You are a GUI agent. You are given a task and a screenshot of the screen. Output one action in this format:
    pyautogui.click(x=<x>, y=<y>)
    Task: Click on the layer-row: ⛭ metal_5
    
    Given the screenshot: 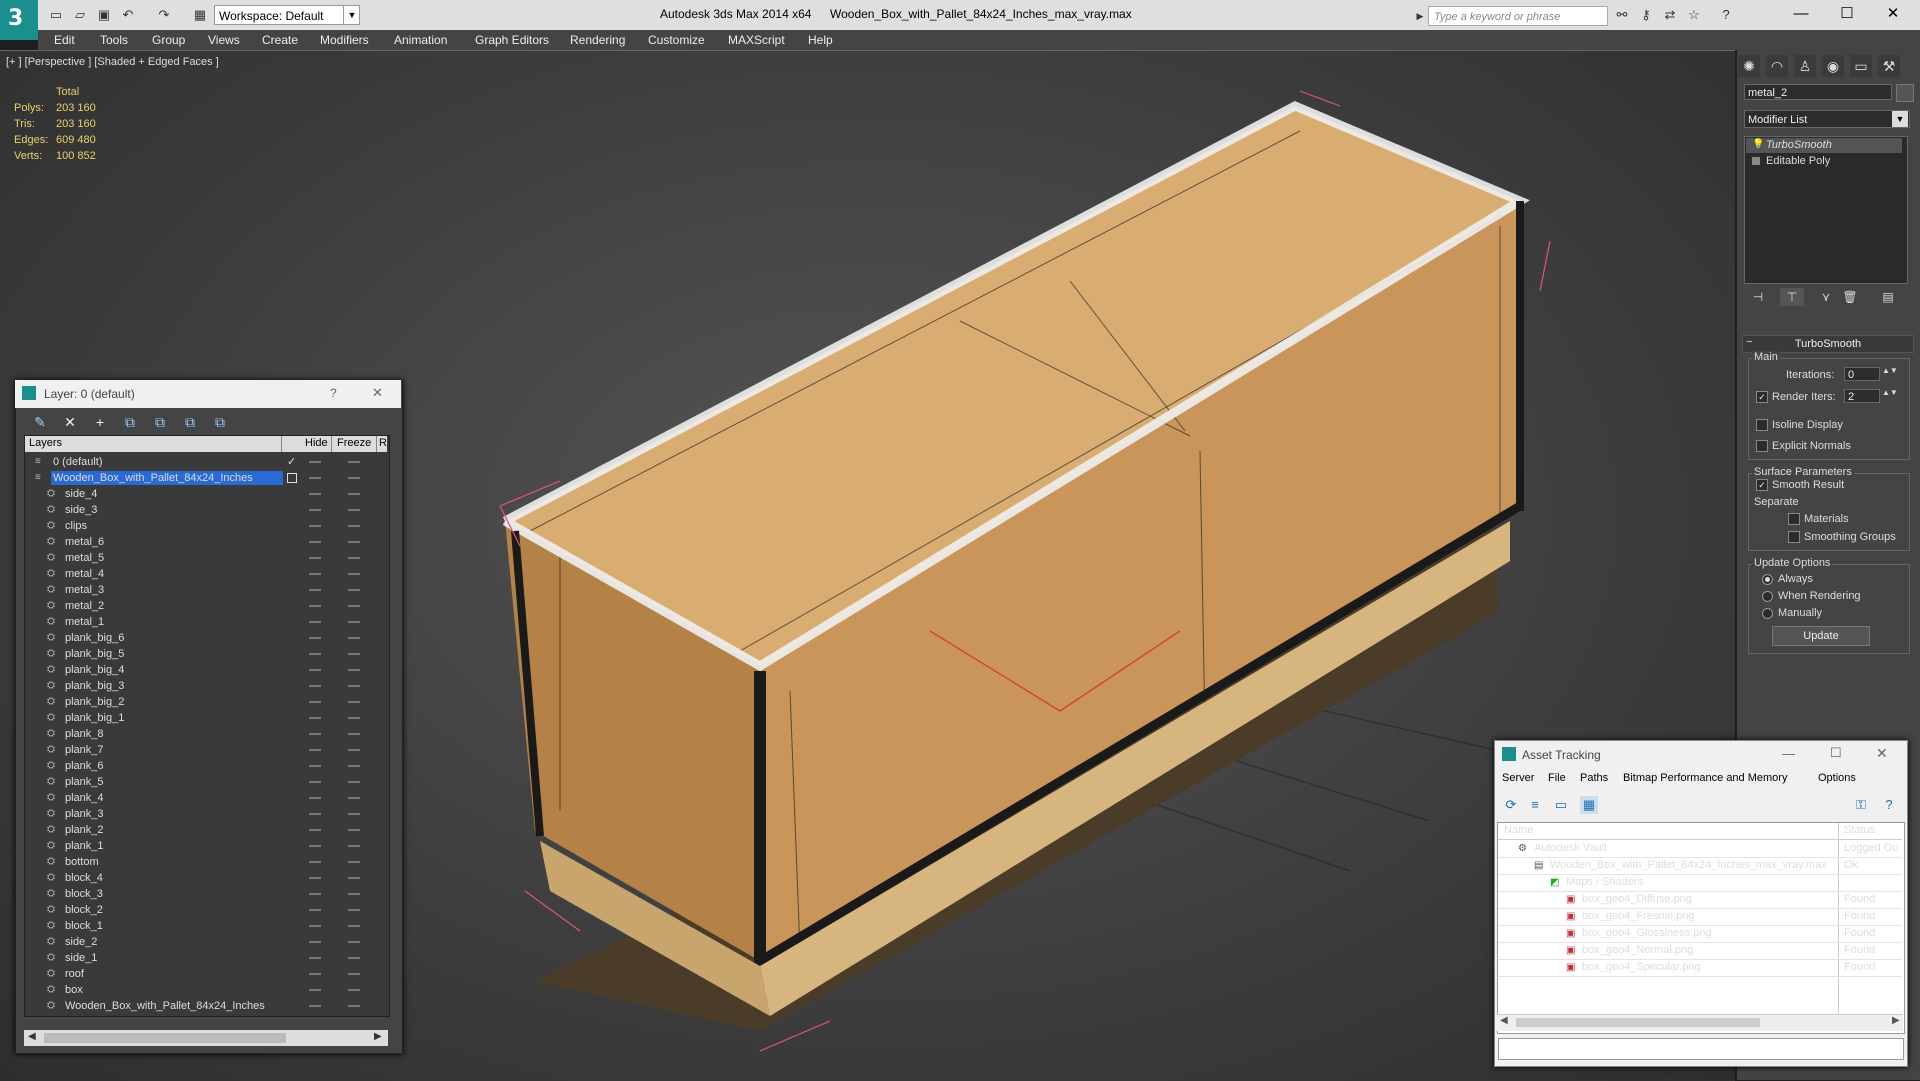 What is the action you would take?
    pyautogui.click(x=206, y=558)
    